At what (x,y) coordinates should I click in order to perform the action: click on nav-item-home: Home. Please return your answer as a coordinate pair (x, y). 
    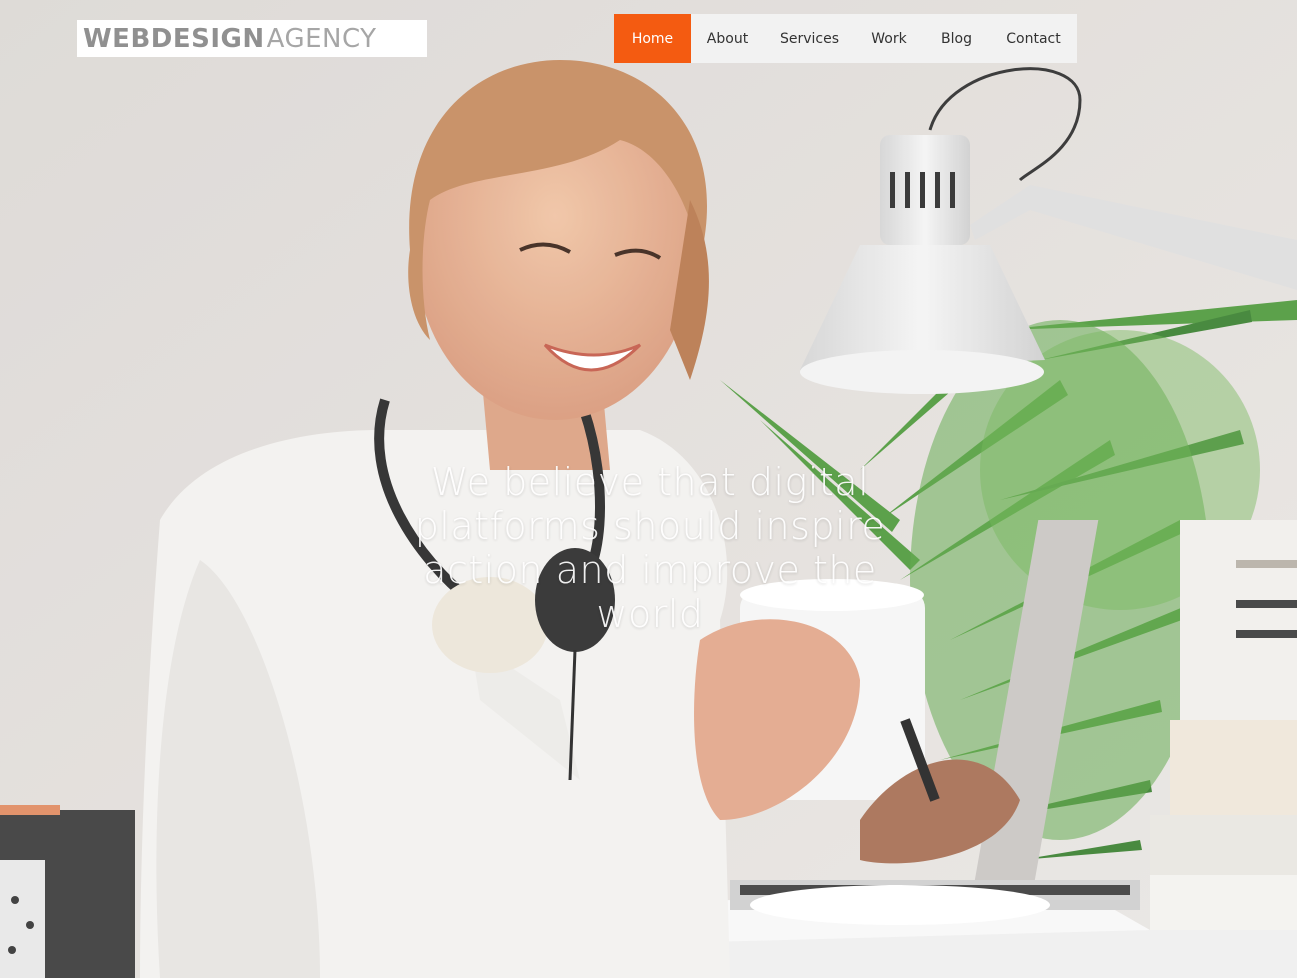
    Looking at the image, I should click on (652, 38).